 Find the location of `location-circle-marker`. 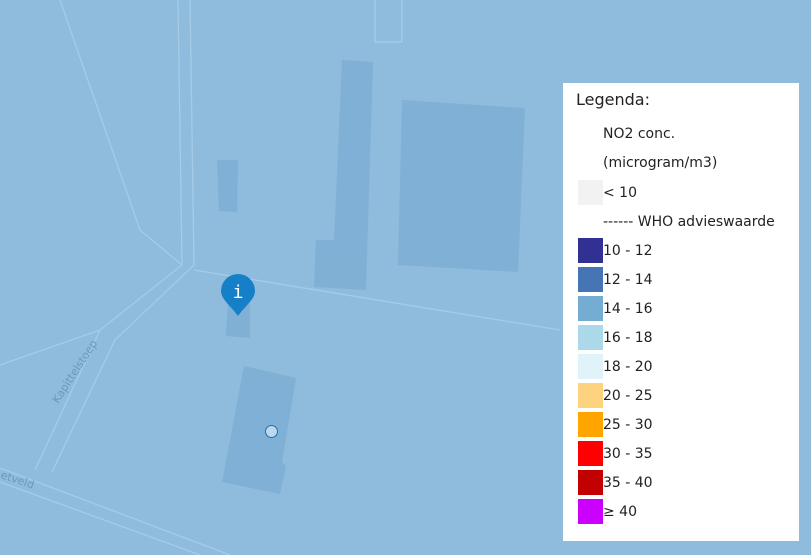

location-circle-marker is located at coordinates (271, 431).